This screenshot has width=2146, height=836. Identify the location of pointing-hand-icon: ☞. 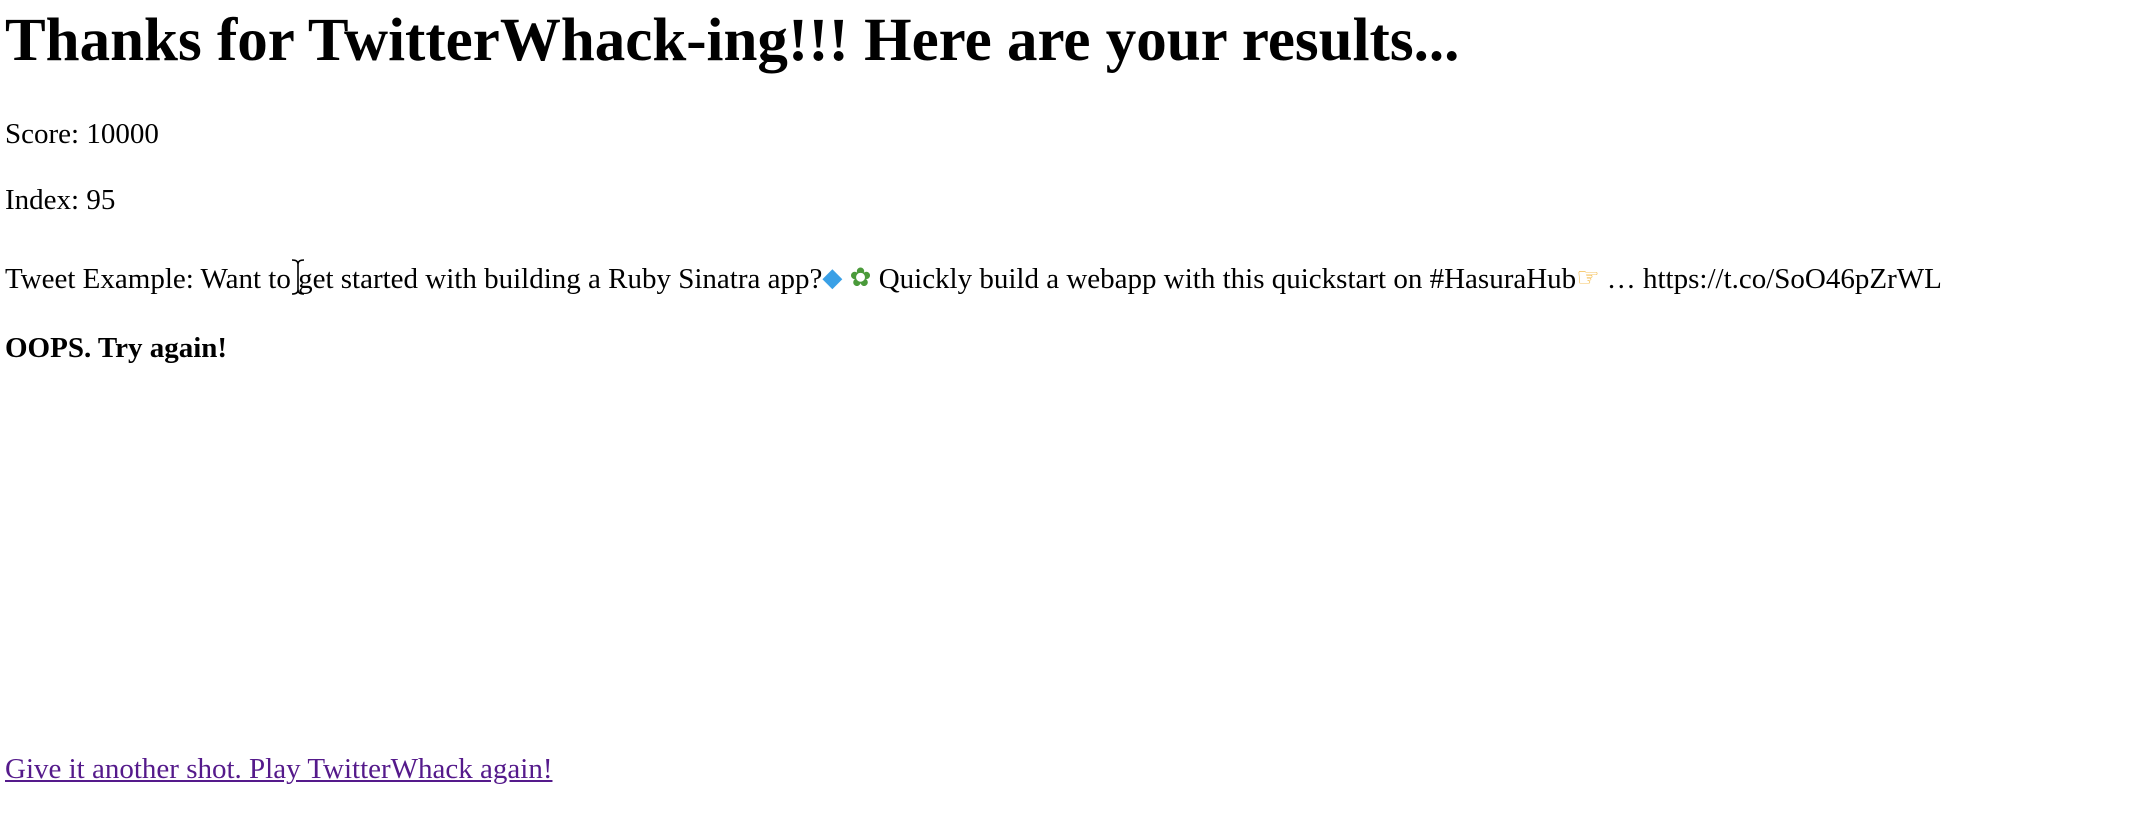
(1588, 278).